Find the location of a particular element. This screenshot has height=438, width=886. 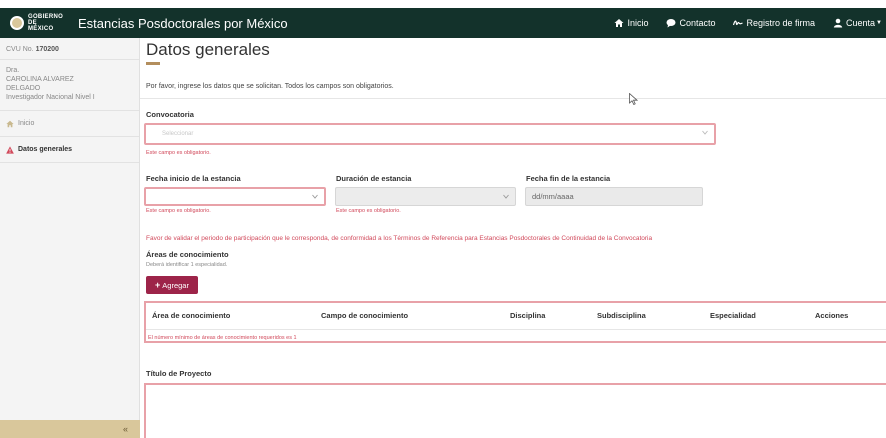

convocatoria-label: Convocatoria is located at coordinates (170, 114).